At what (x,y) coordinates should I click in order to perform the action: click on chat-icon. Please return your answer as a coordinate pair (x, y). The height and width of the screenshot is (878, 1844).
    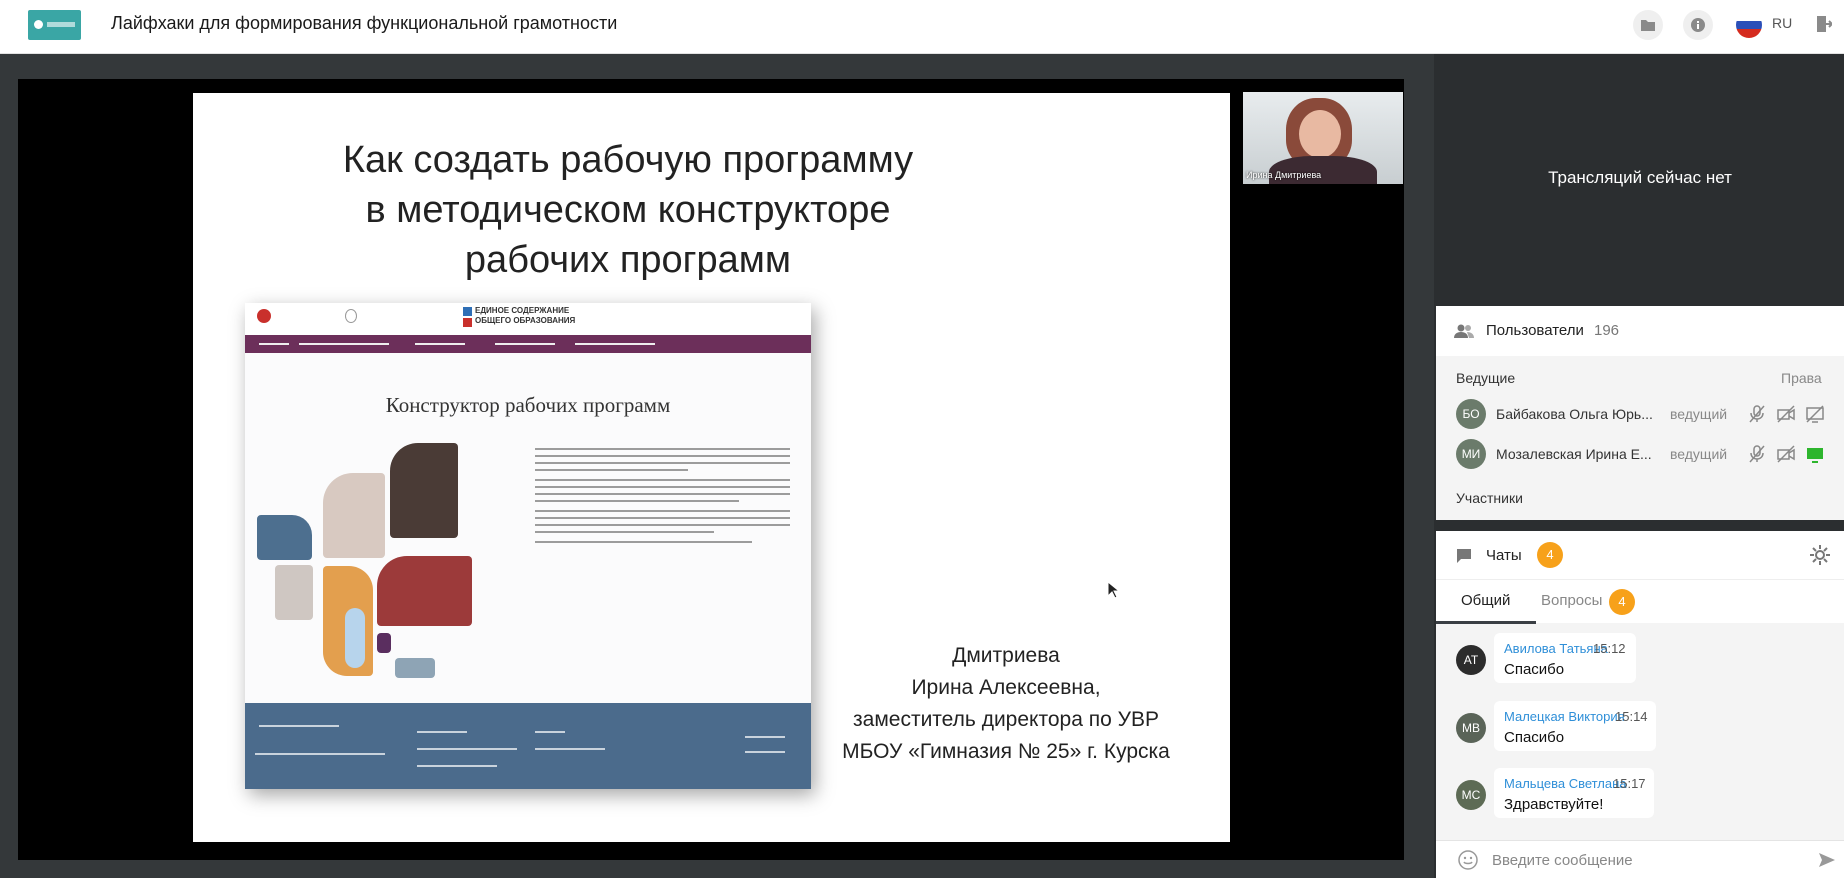
    Looking at the image, I should click on (1464, 556).